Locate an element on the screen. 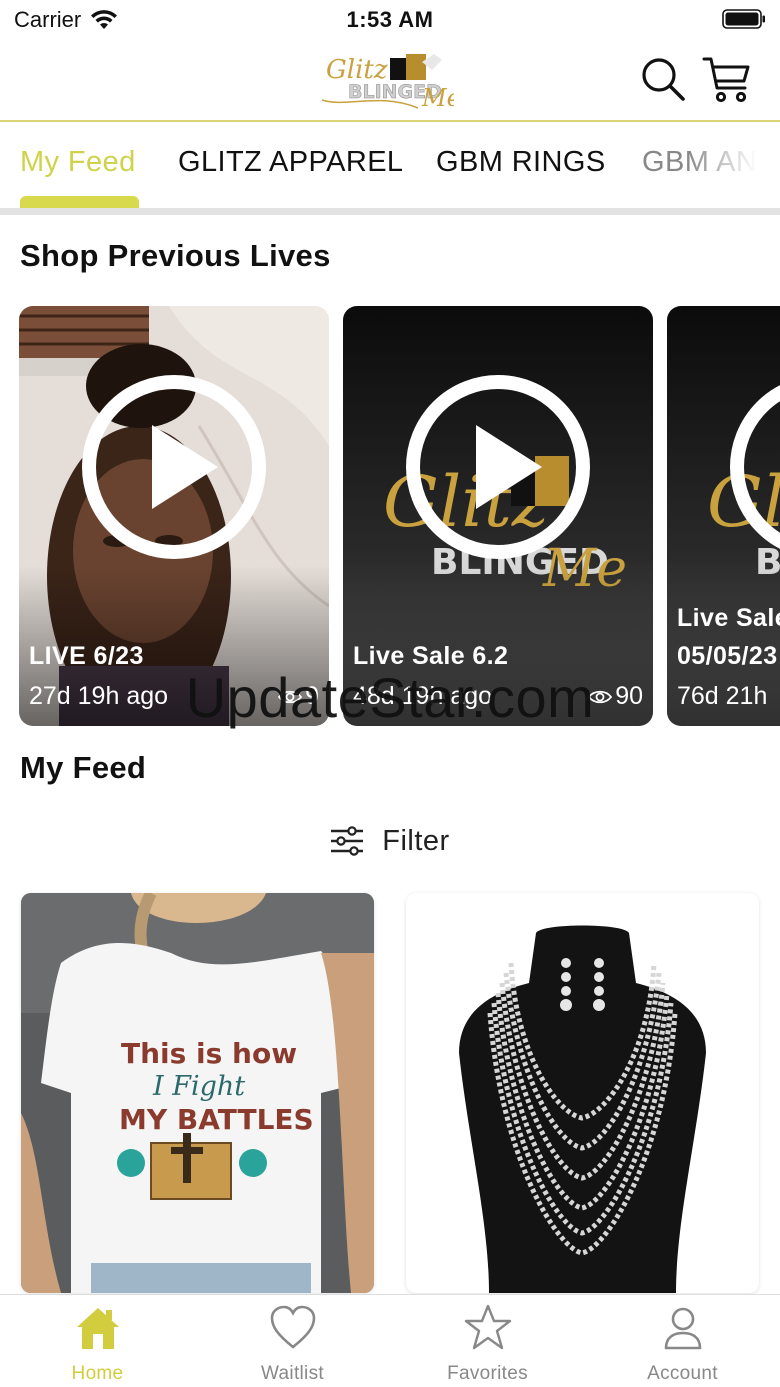 This screenshot has width=780, height=1387. nav-favorites: Favorites is located at coordinates (487, 1341).